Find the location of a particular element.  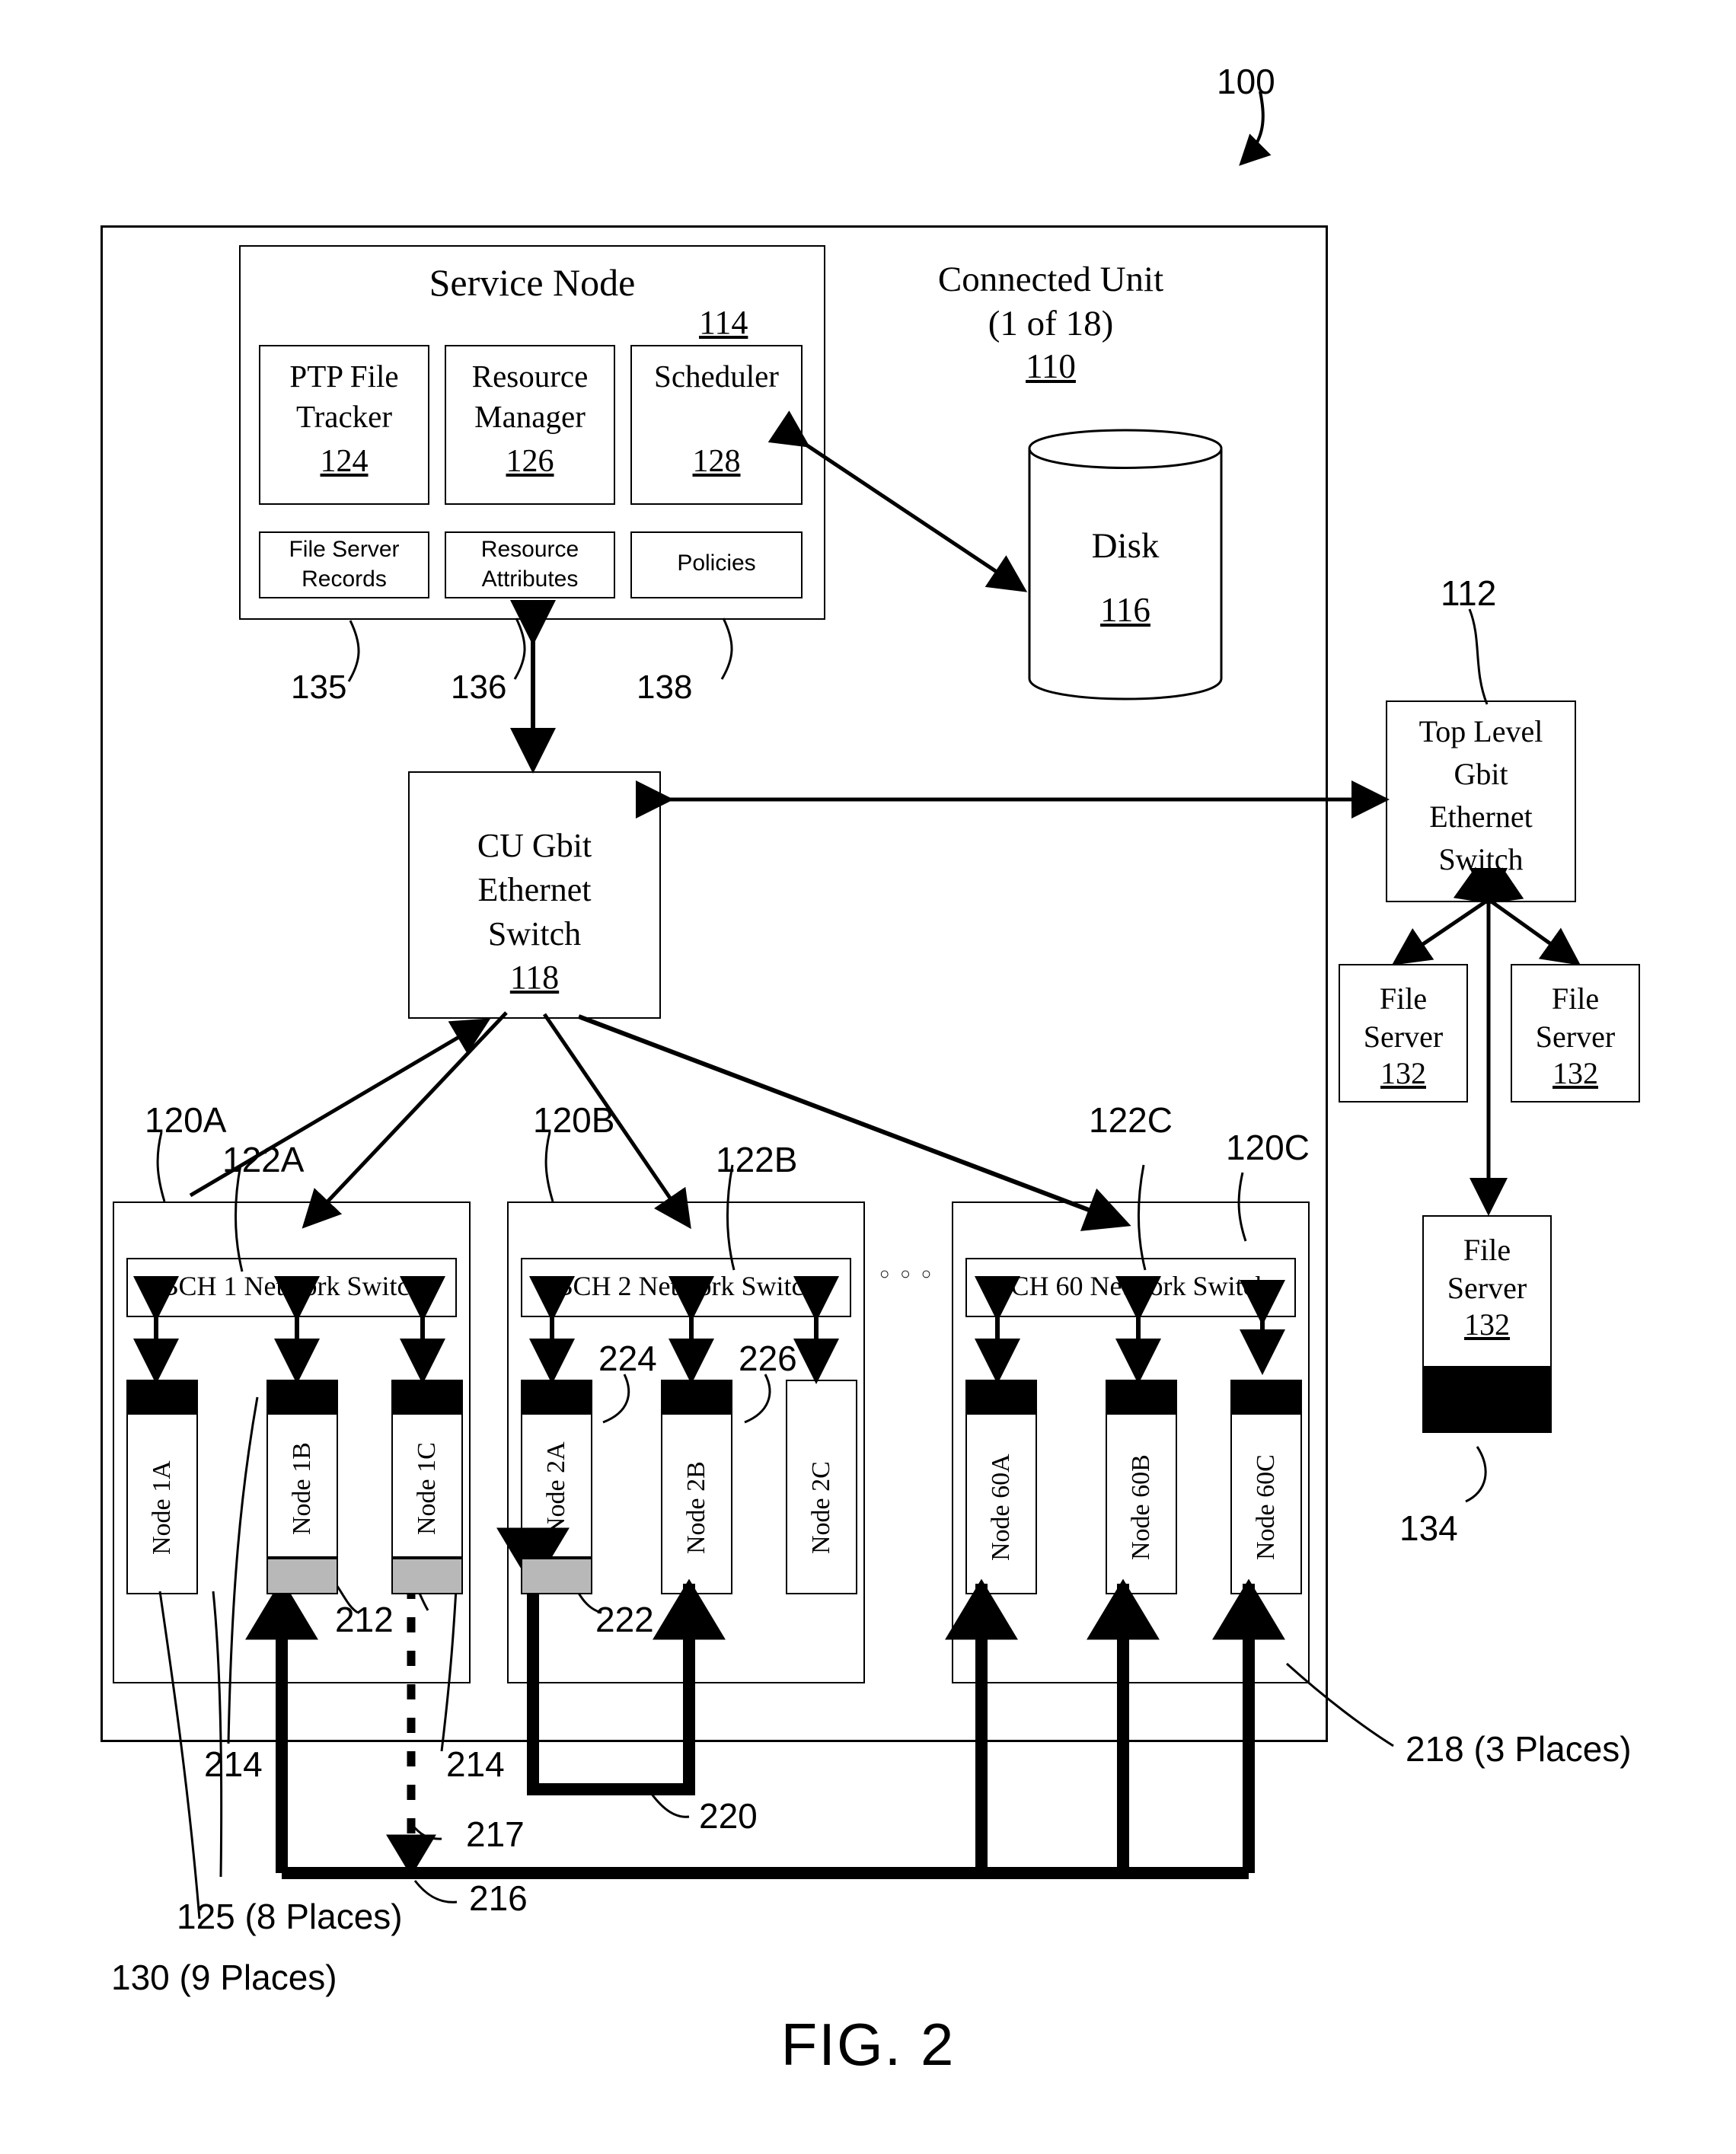

file-server-right-ref: 132 is located at coordinates (1575, 1073).